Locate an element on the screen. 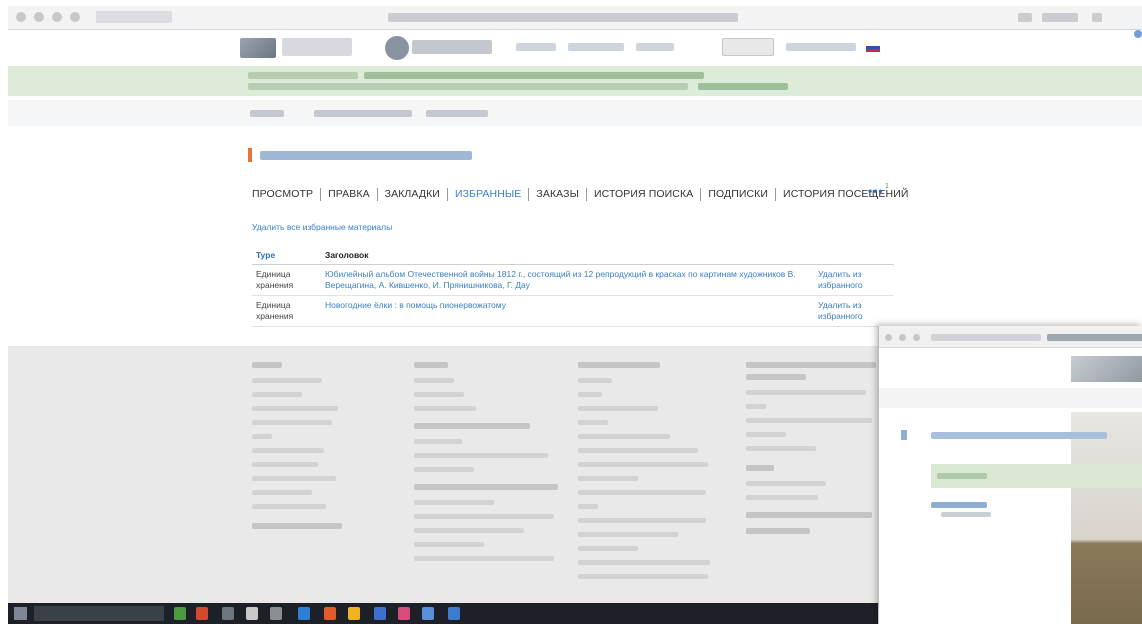  menu-icon is located at coordinates (1097, 17).